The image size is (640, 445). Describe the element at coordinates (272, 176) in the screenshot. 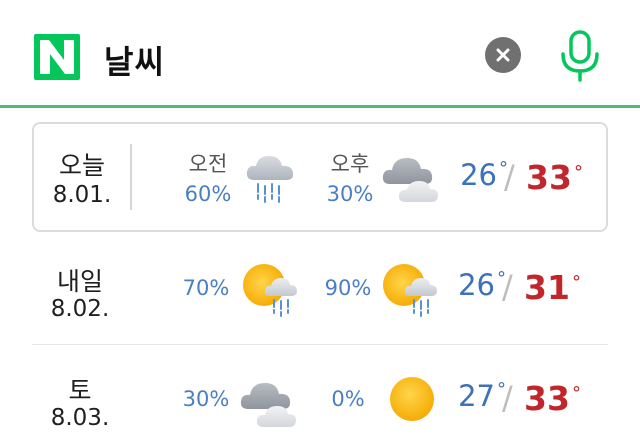

I see `cloud-rain-icon` at that location.